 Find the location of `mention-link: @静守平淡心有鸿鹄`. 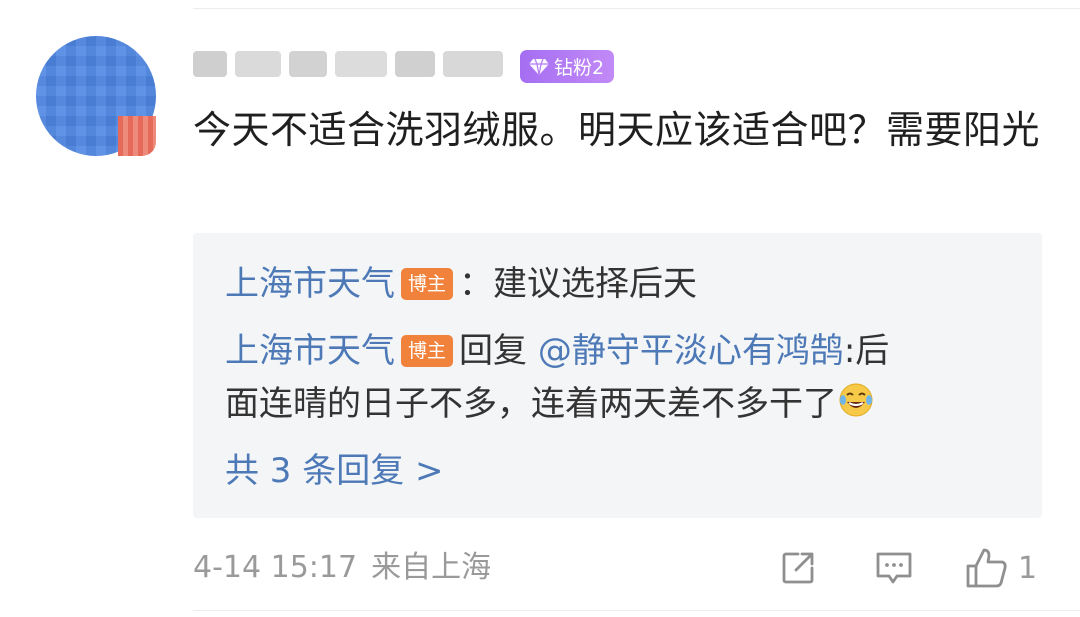

mention-link: @静守平淡心有鸿鹄 is located at coordinates (691, 351).